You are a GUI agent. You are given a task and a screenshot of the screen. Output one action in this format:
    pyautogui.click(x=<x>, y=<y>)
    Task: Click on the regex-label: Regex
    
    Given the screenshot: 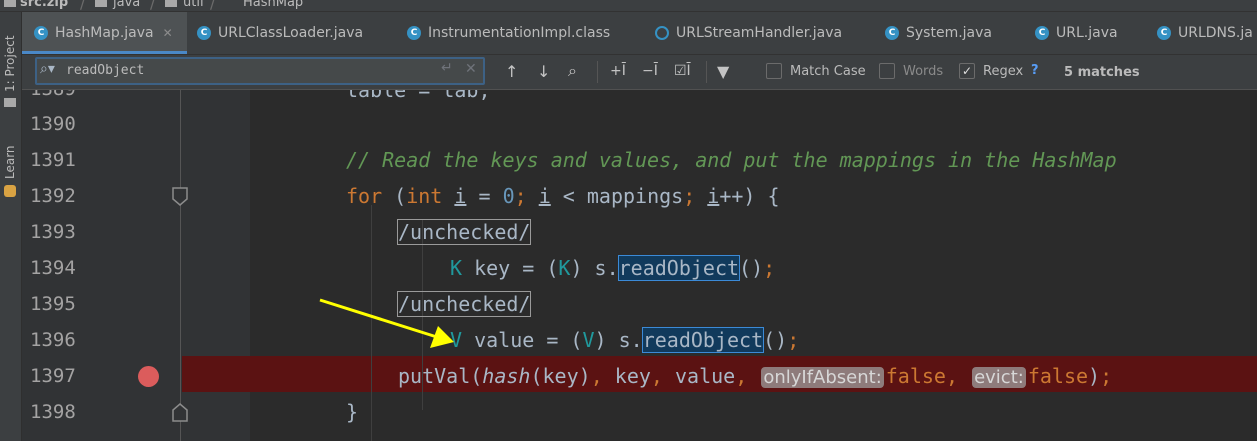 What is the action you would take?
    pyautogui.click(x=1003, y=71)
    